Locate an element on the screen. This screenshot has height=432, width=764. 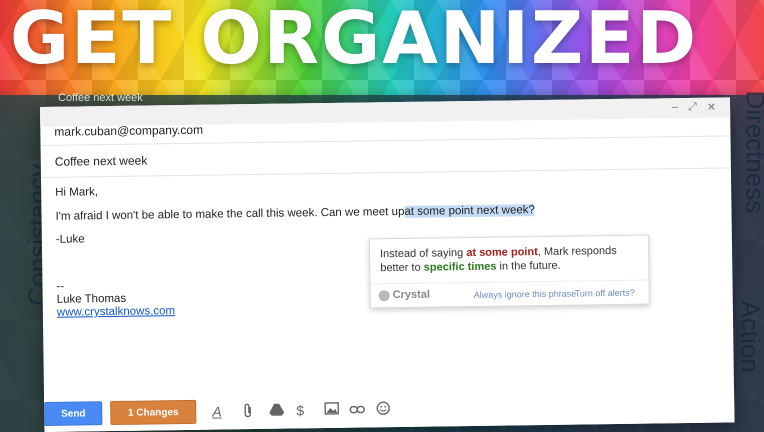
crystal-logo: Crystal is located at coordinates (404, 295).